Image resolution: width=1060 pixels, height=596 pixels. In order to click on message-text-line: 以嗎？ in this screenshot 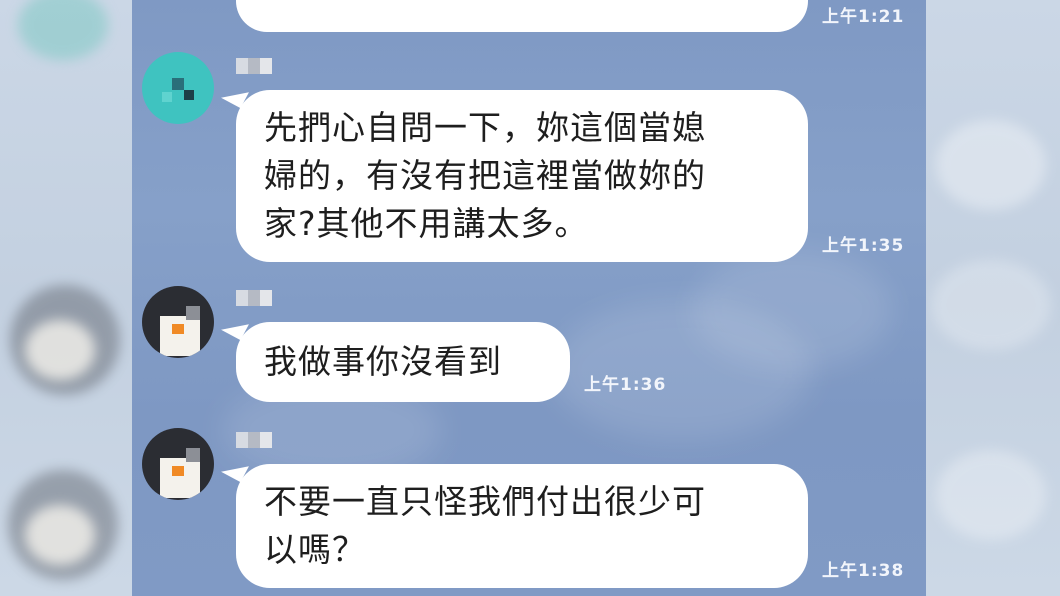, I will do `click(315, 549)`.